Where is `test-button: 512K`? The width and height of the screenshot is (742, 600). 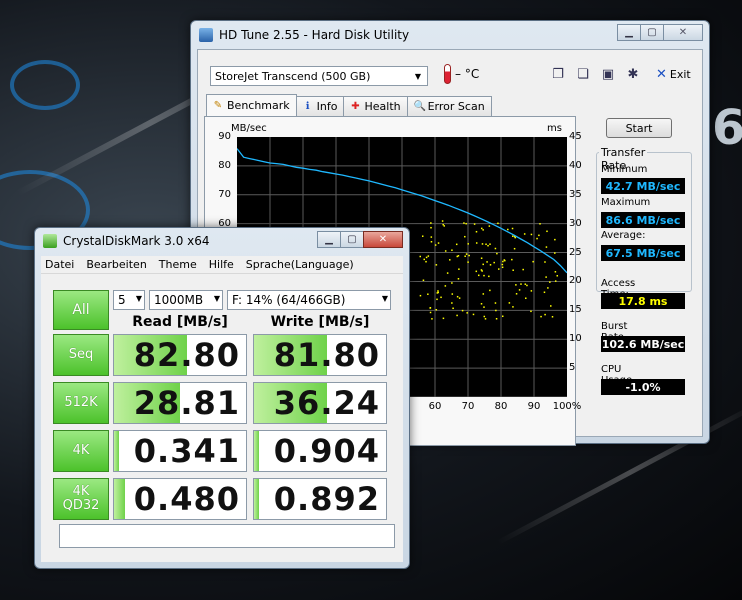
test-button: 512K is located at coordinates (81, 403).